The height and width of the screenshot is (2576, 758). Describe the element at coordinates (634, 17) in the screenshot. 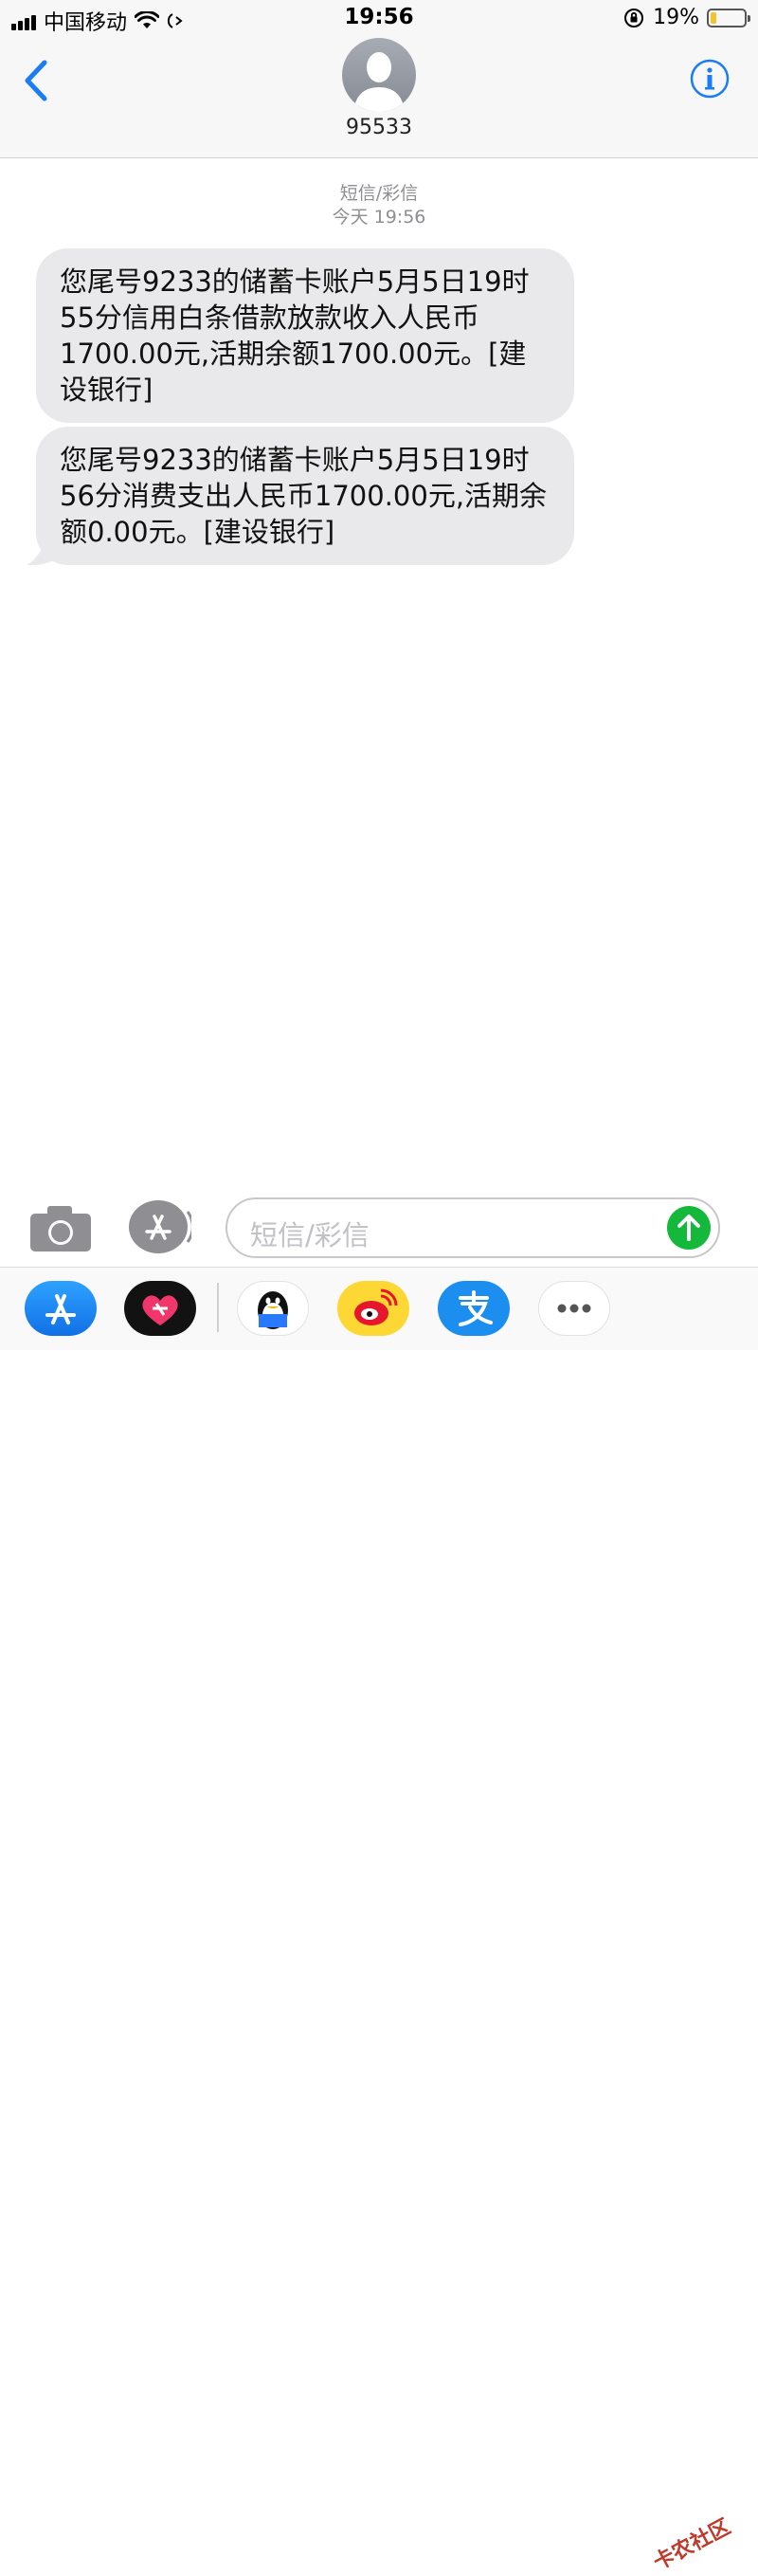

I see `orientation-lock-icon` at that location.